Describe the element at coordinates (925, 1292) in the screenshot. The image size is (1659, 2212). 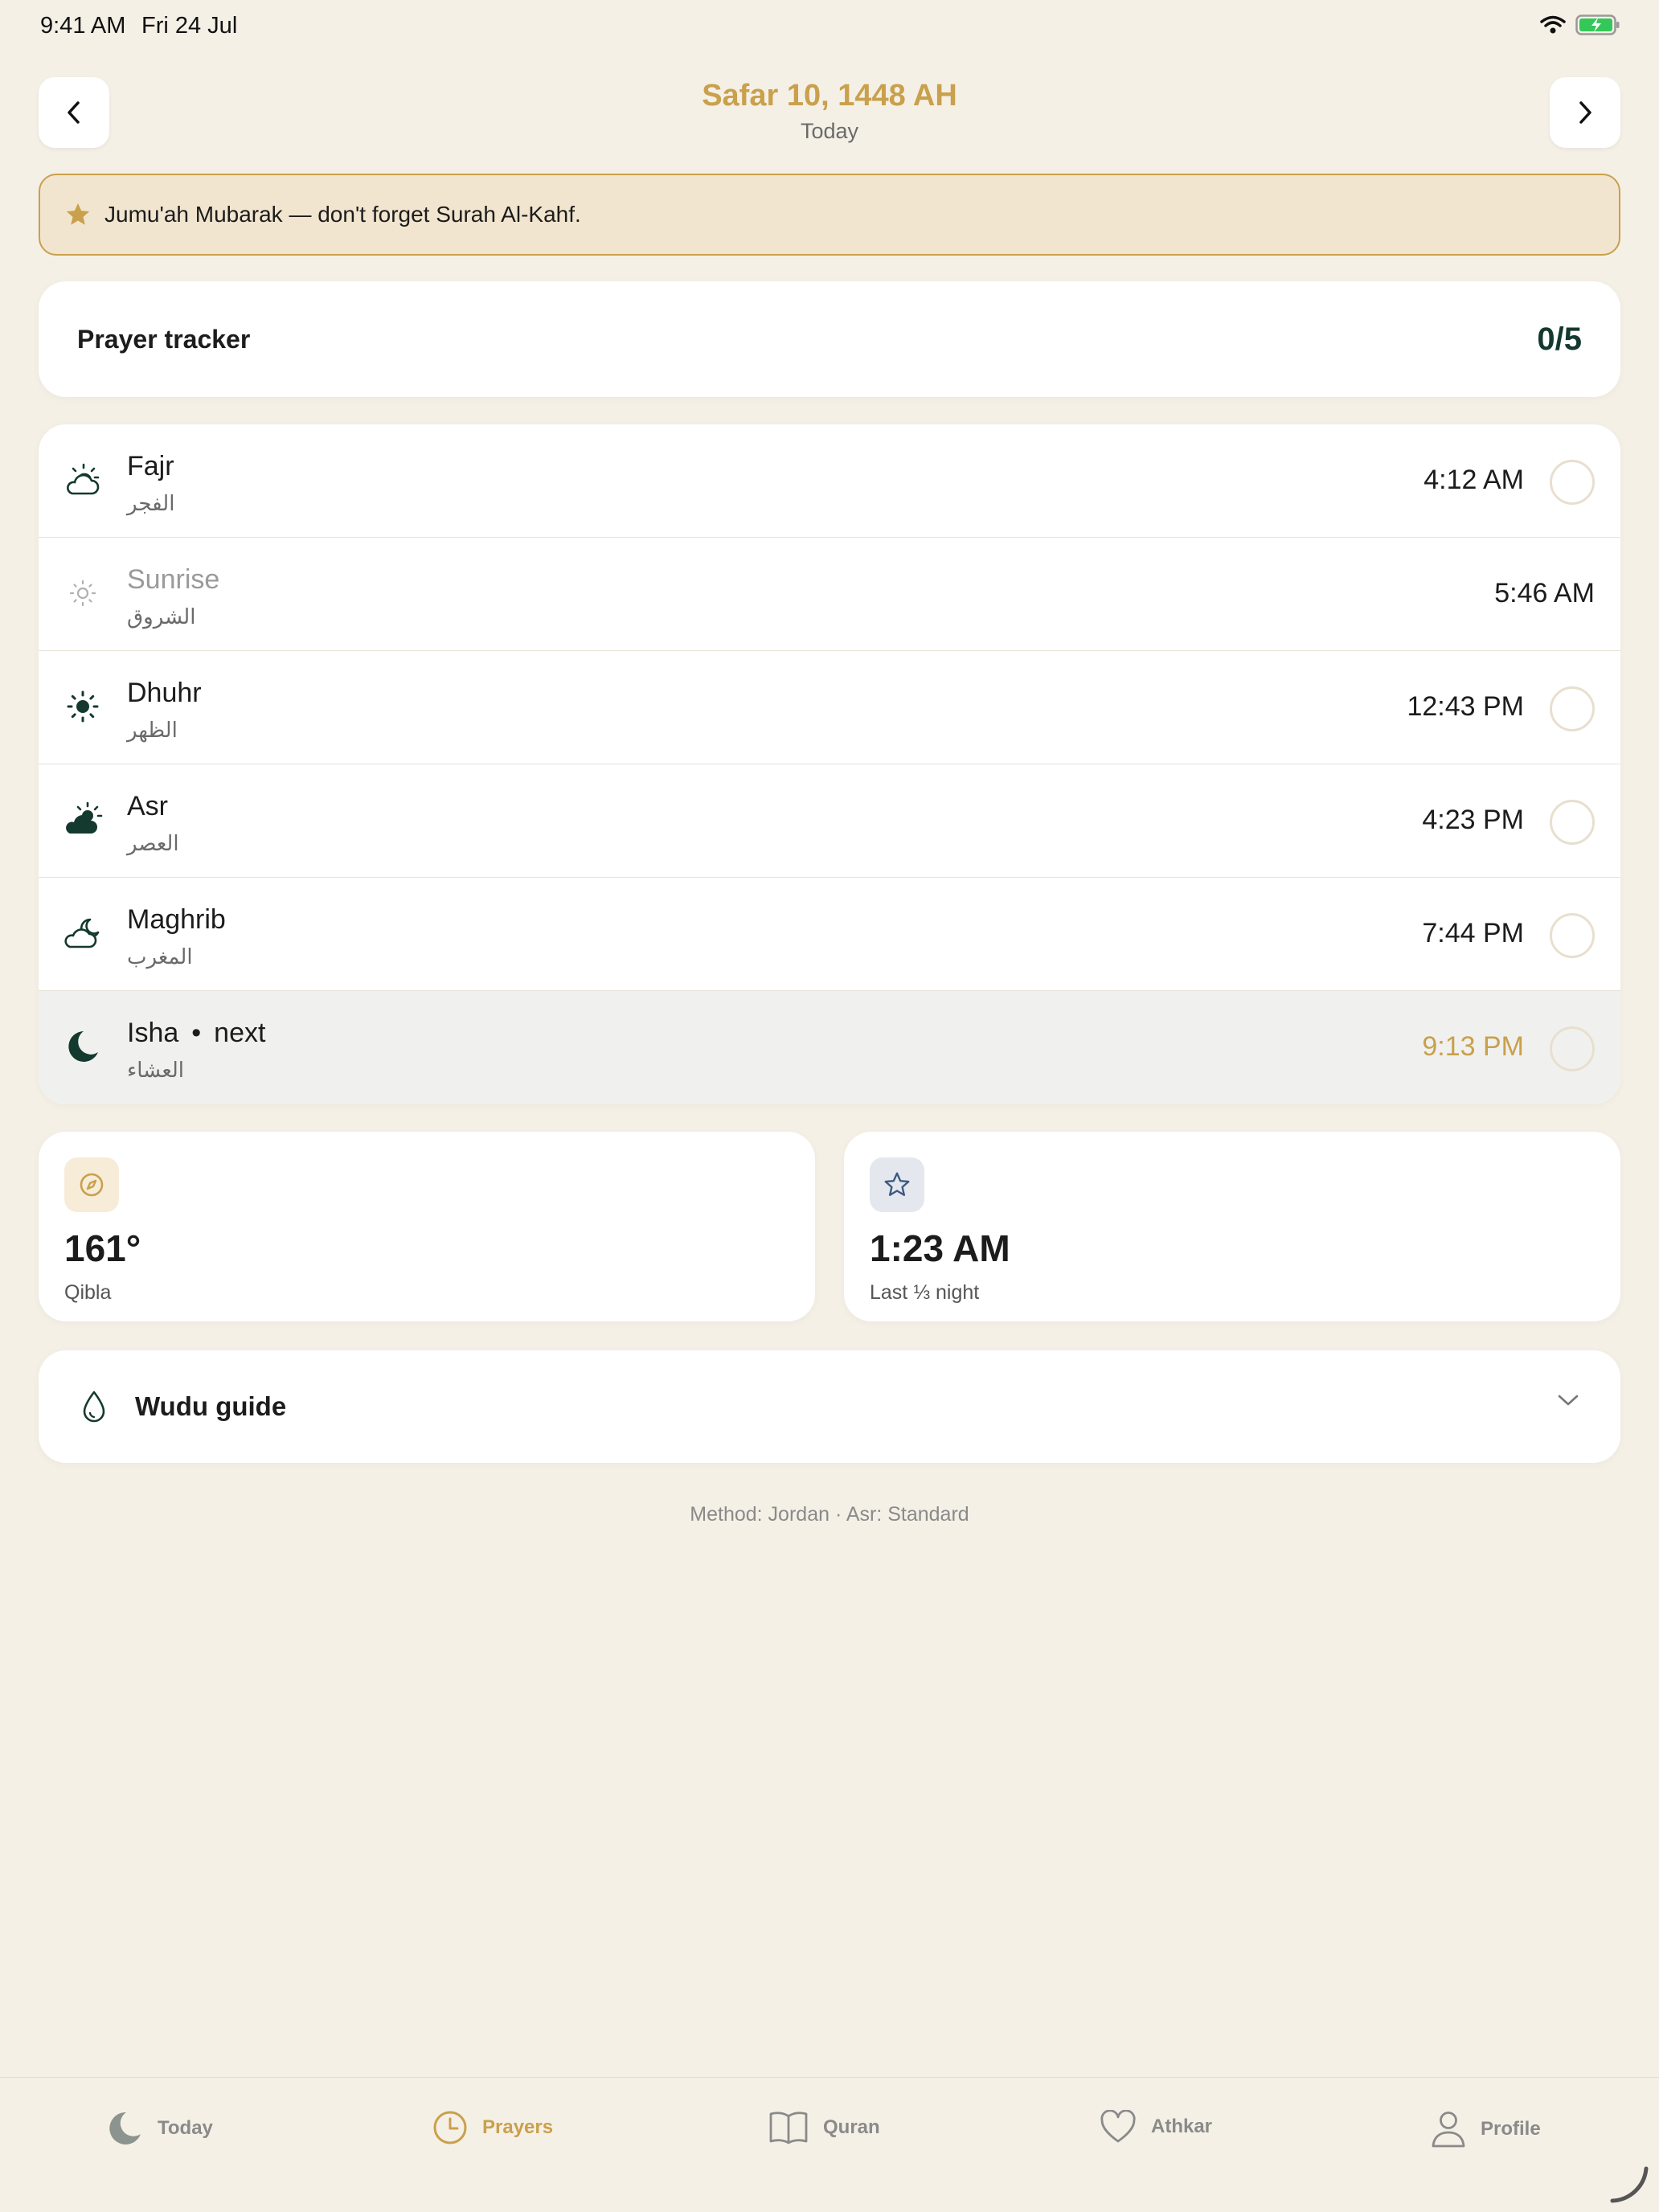
I see `night-label: Last ⅓ night` at that location.